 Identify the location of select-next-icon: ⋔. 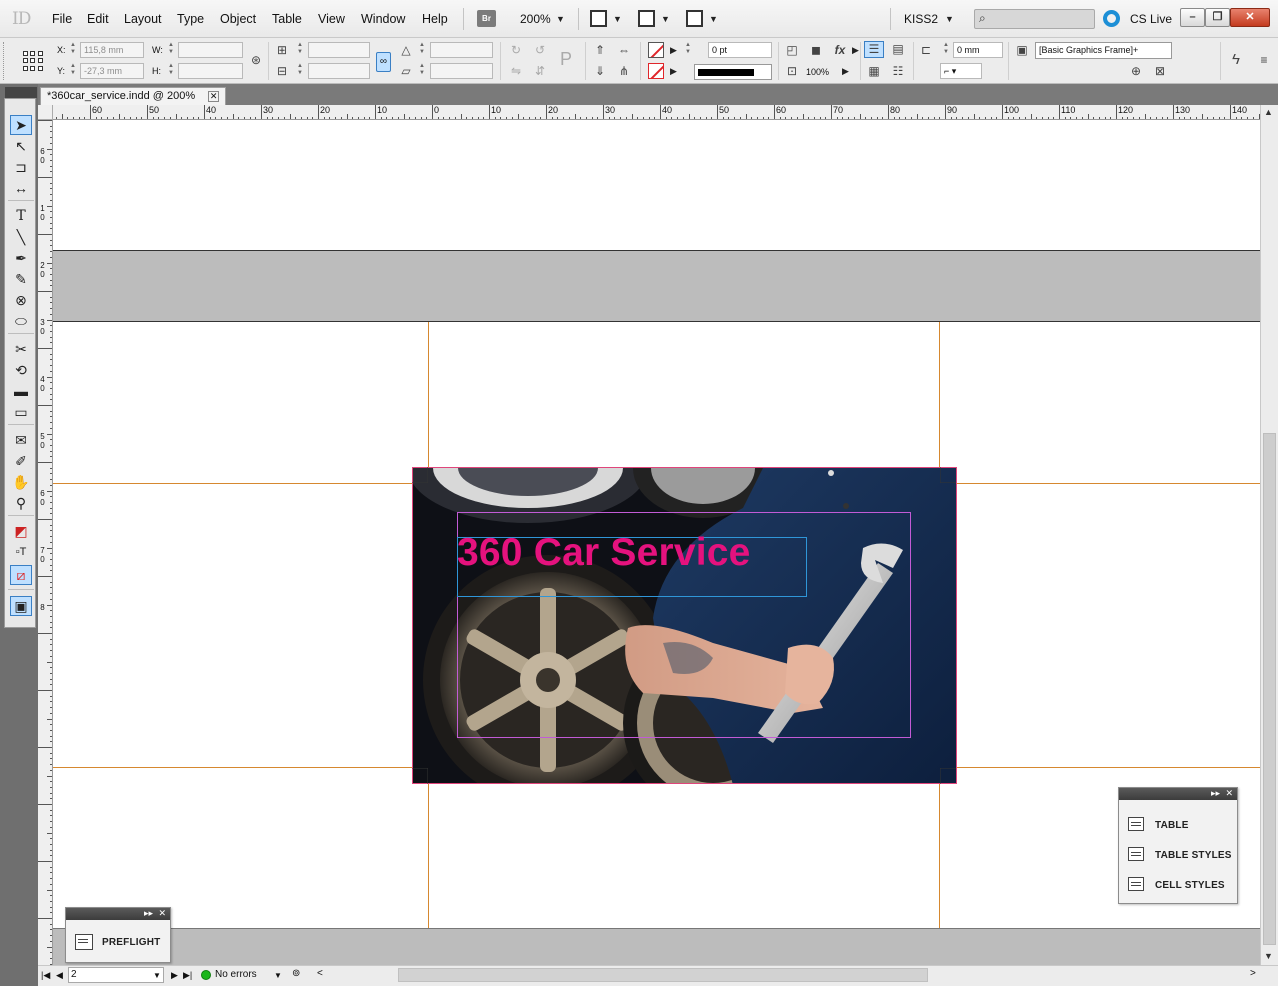
(624, 71).